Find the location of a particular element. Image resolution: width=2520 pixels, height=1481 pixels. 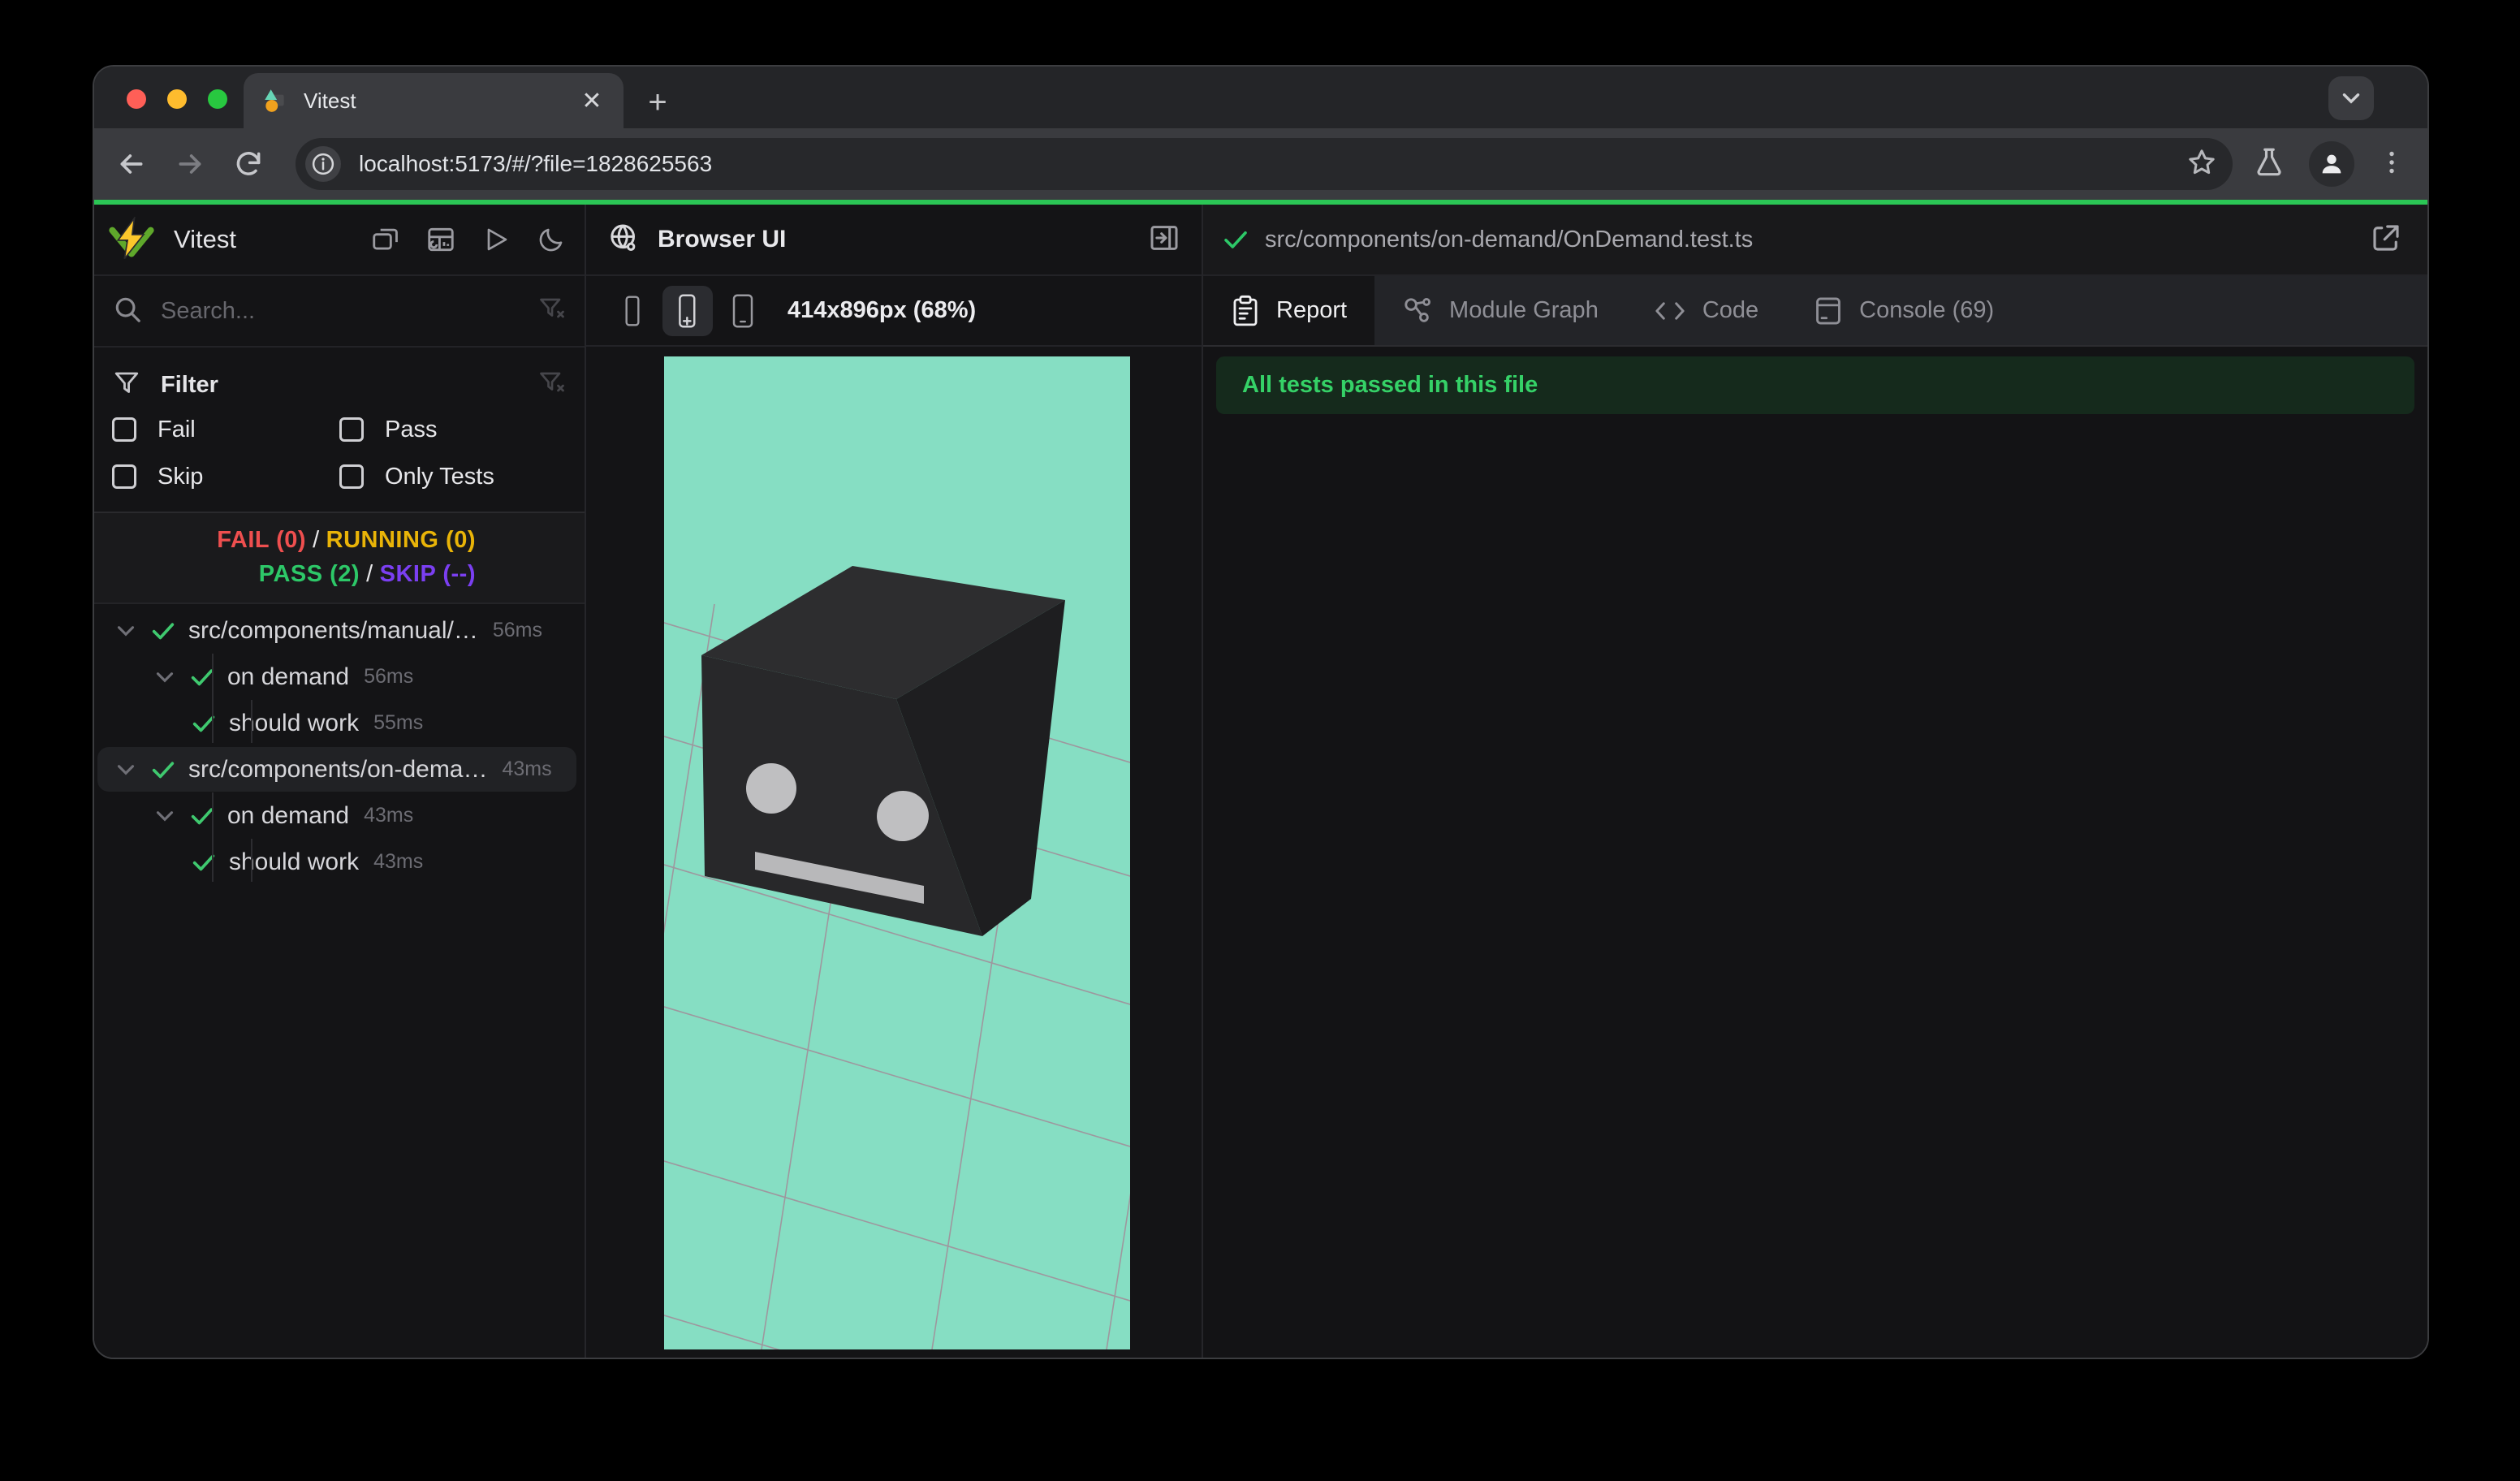

dark-mode-toggle is located at coordinates (551, 239).